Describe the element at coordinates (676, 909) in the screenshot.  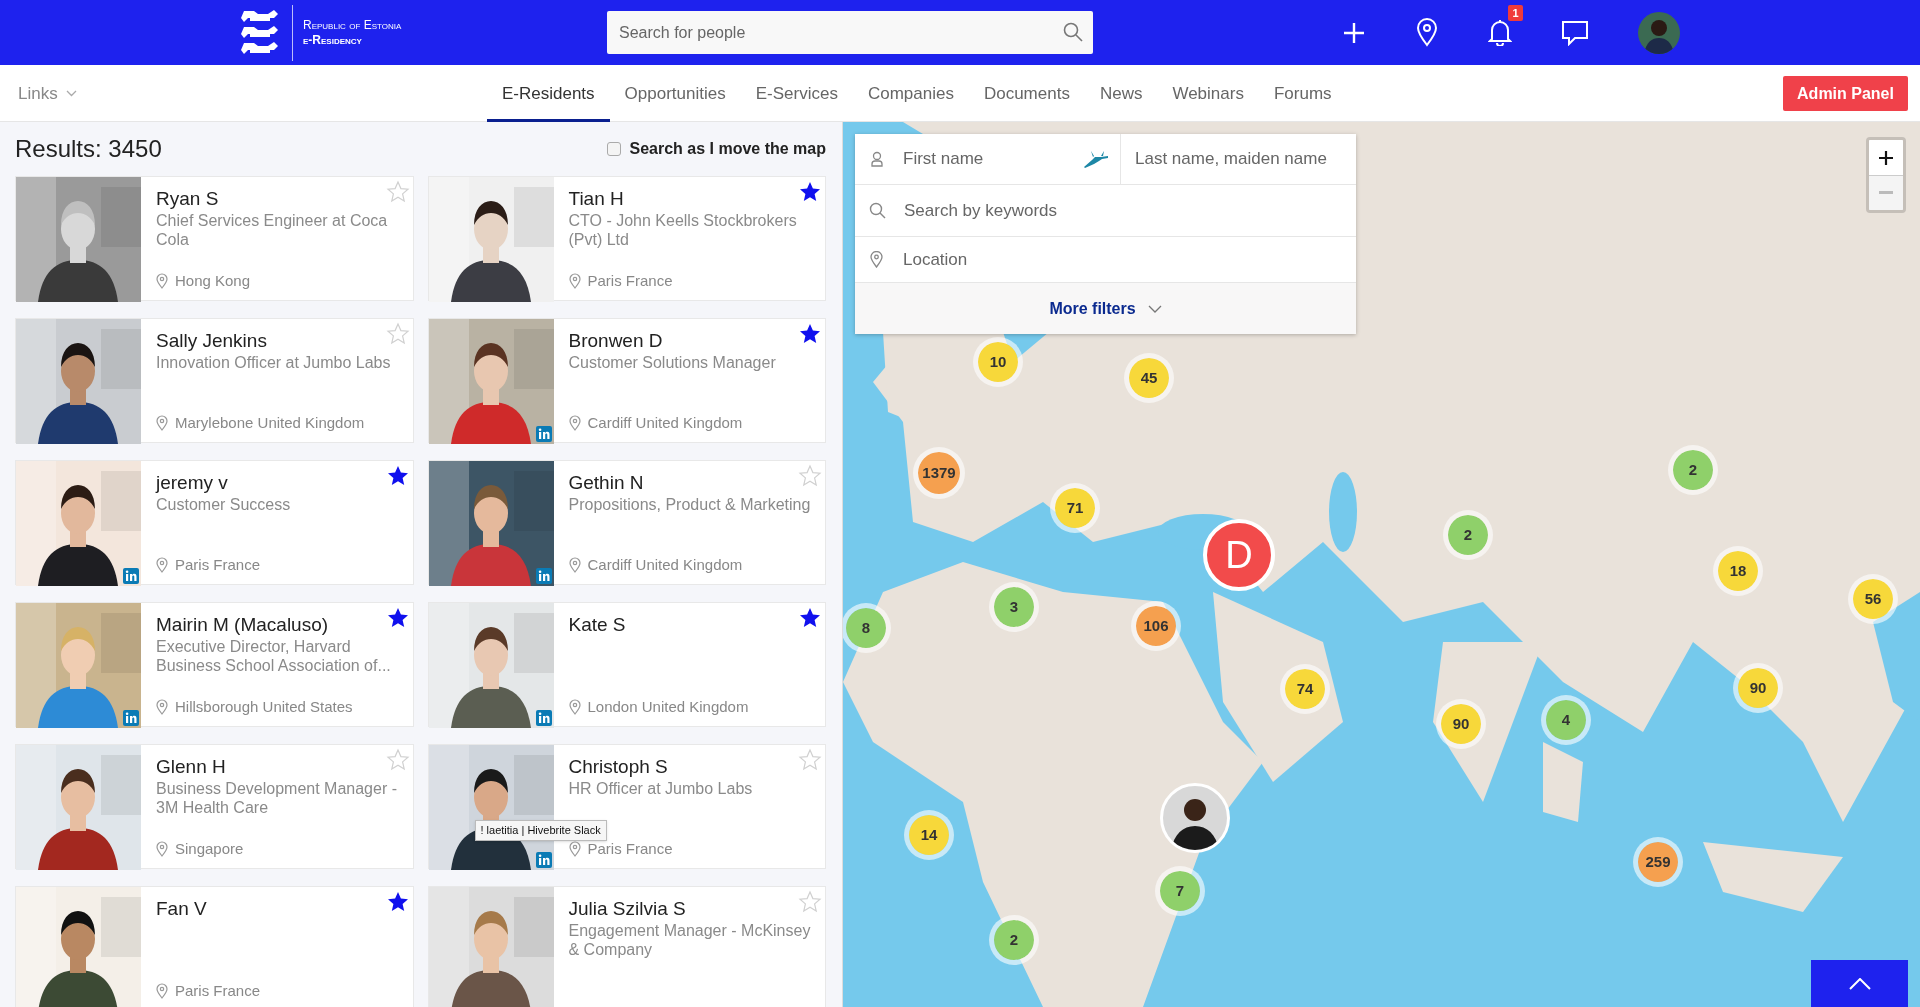
I see `person-name: Julia Szilvia S` at that location.